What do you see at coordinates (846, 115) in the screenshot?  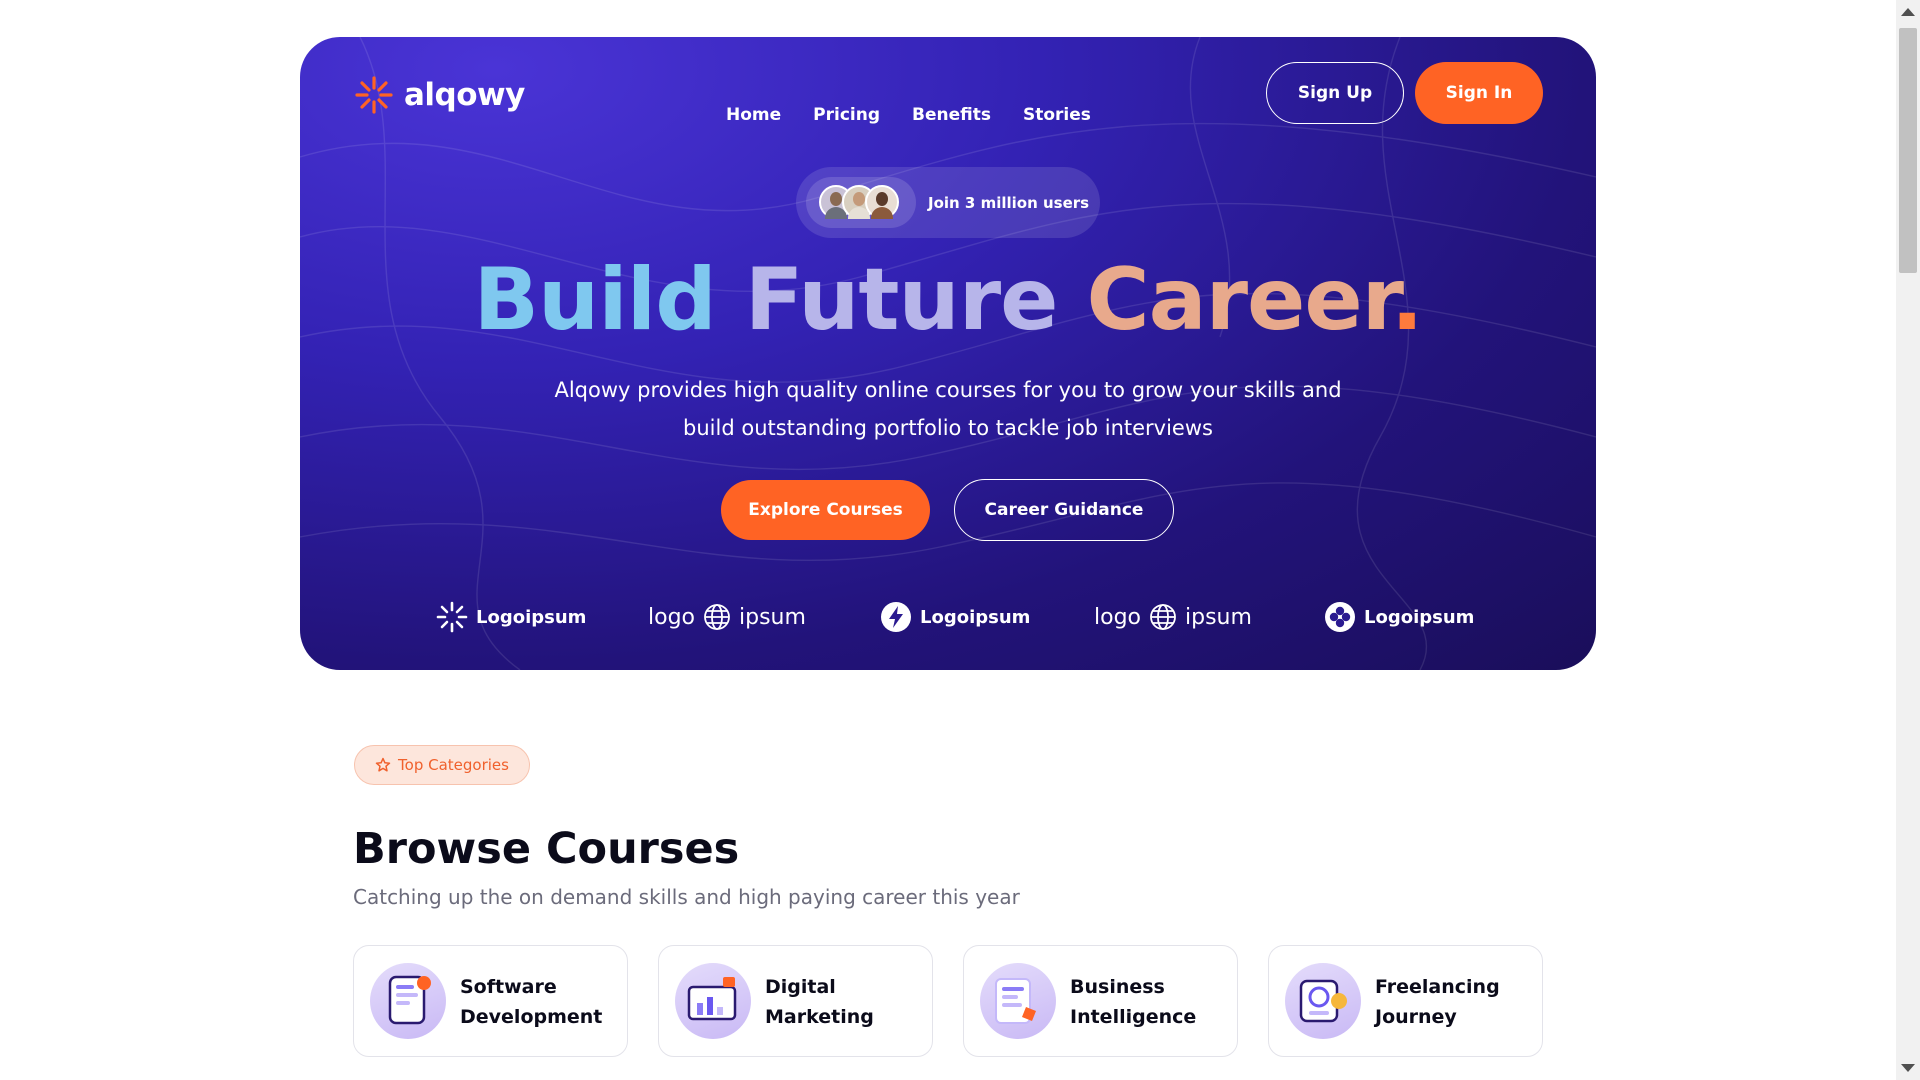 I see `nav-pricing: Pricing` at bounding box center [846, 115].